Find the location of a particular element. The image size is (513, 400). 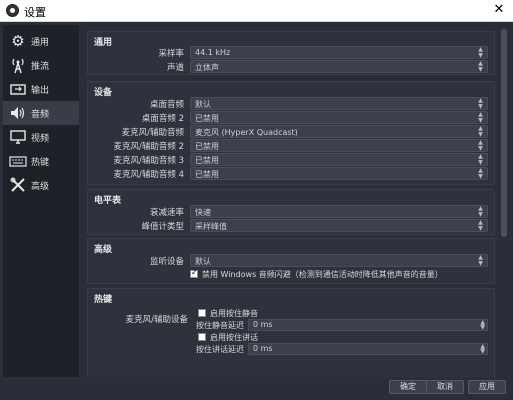

sidebar-item-label: 高级 is located at coordinates (40, 187).